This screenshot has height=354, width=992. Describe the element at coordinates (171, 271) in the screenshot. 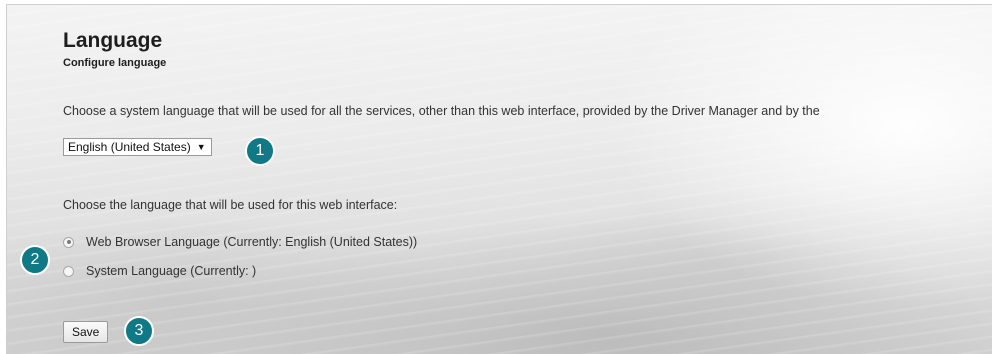

I see `system-language-label: System Language (Currently: )` at that location.